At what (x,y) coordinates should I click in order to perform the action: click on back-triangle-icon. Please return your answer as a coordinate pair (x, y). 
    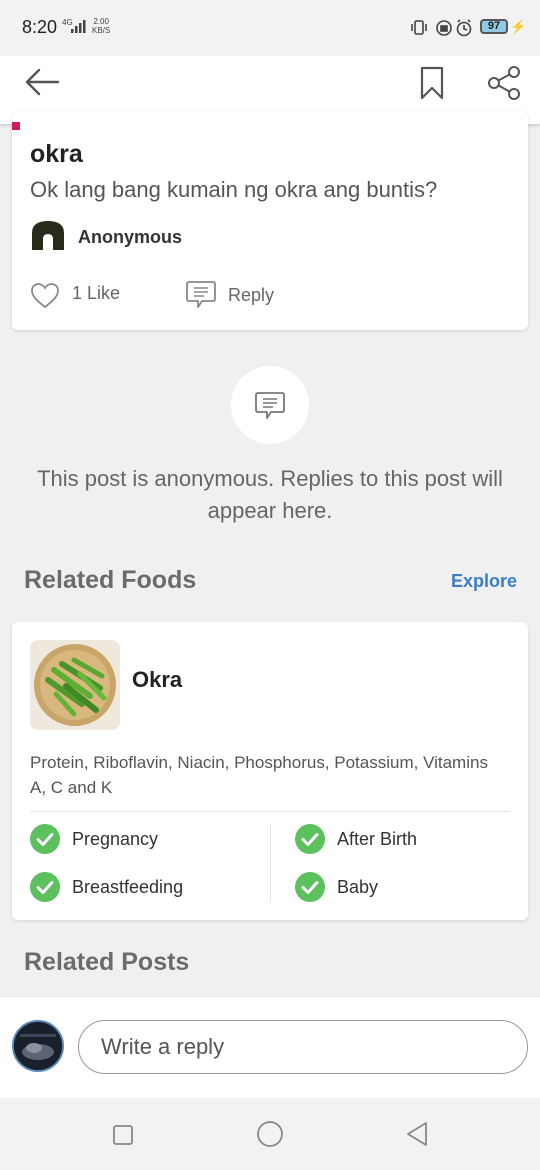
    Looking at the image, I should click on (417, 1134).